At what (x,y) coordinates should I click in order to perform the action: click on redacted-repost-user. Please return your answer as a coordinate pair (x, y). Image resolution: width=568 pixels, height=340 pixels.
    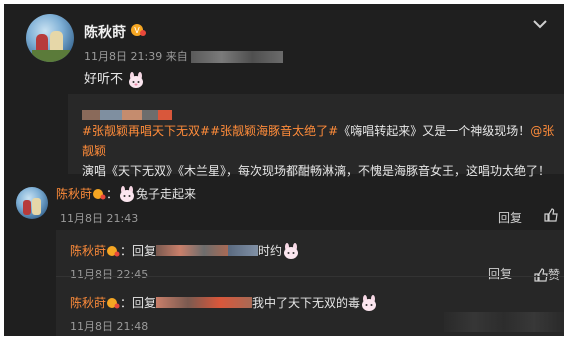
    Looking at the image, I should click on (132, 112).